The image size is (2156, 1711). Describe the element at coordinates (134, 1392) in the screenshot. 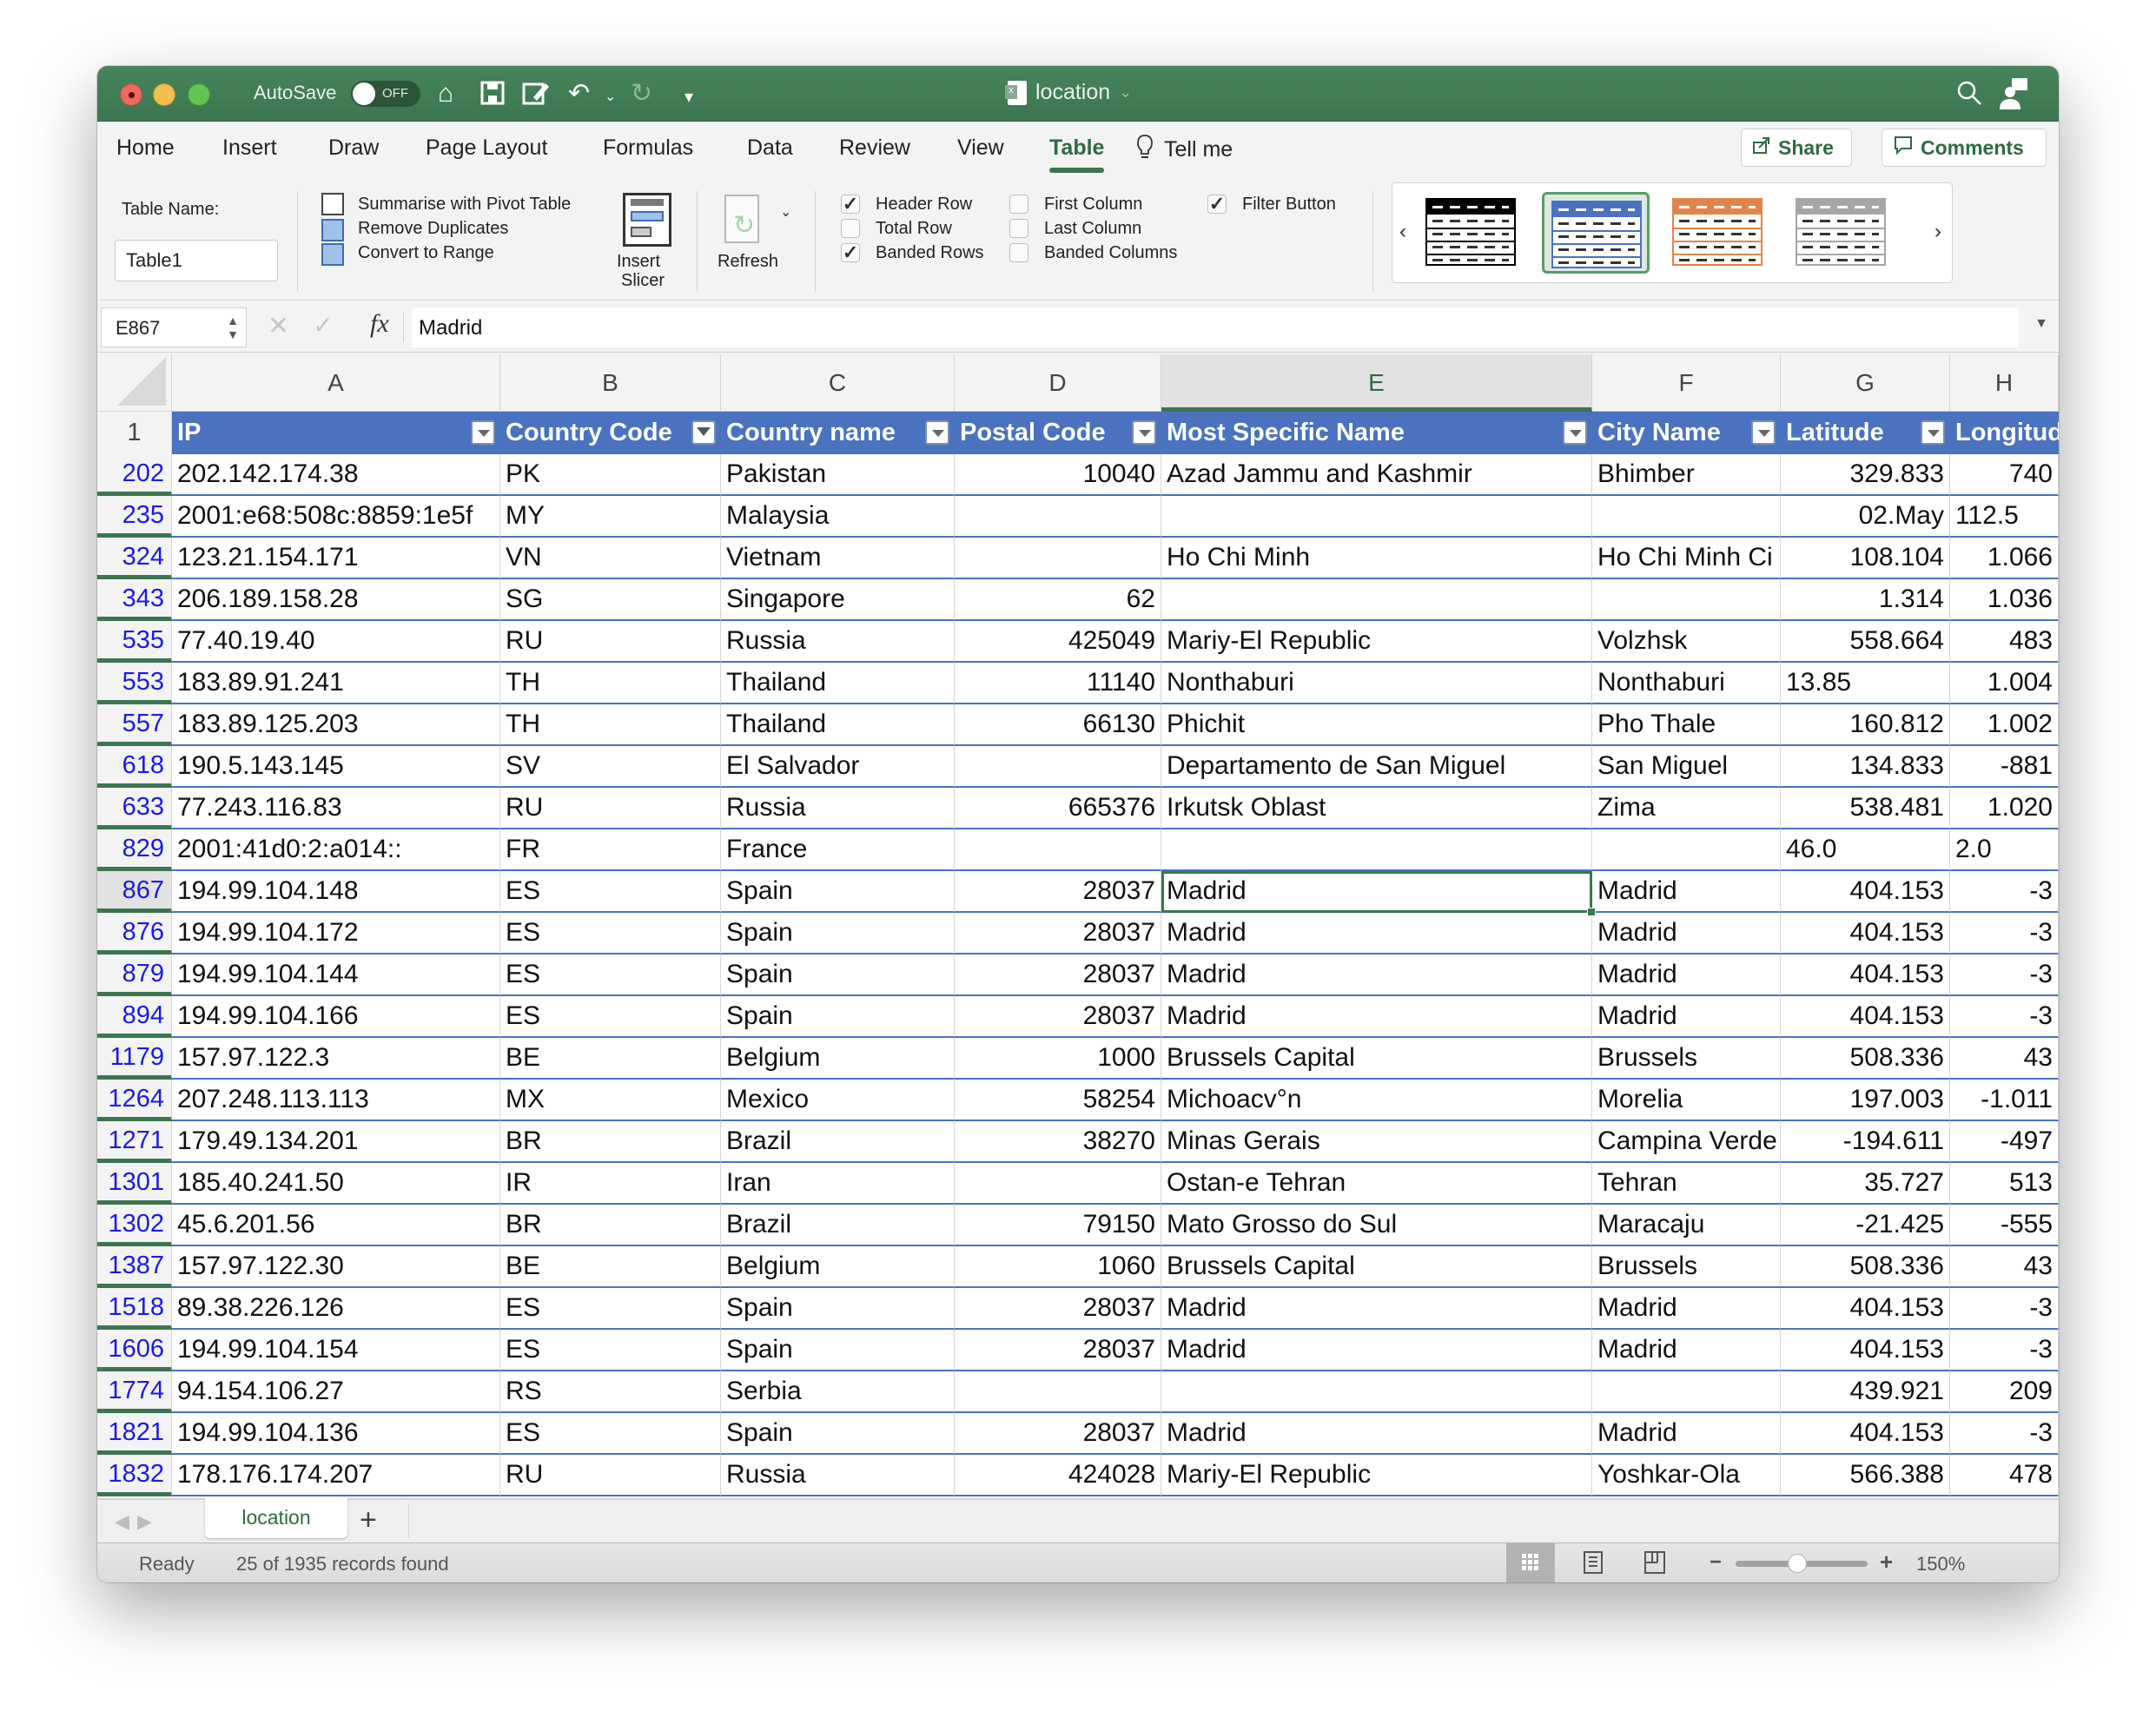

I see `row-header-1774: 1774` at that location.